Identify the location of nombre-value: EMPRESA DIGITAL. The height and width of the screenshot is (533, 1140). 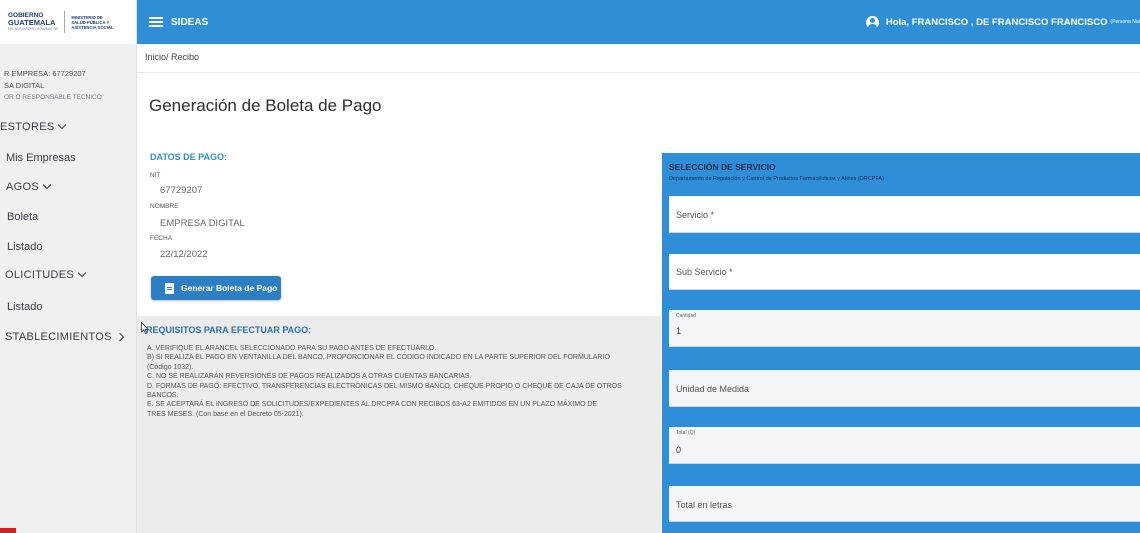
(202, 223).